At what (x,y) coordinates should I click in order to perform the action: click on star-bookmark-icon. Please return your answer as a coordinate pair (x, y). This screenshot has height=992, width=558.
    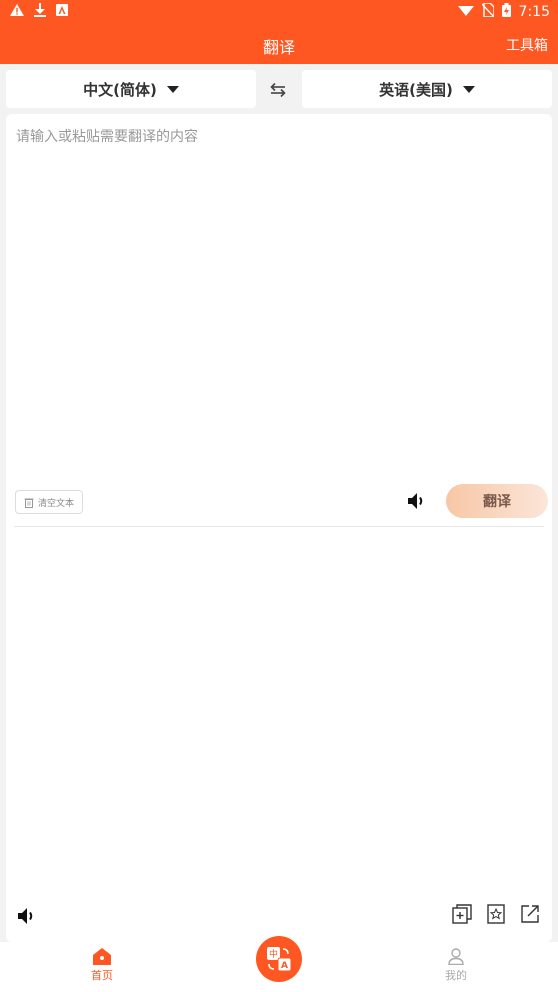
    Looking at the image, I should click on (496, 914).